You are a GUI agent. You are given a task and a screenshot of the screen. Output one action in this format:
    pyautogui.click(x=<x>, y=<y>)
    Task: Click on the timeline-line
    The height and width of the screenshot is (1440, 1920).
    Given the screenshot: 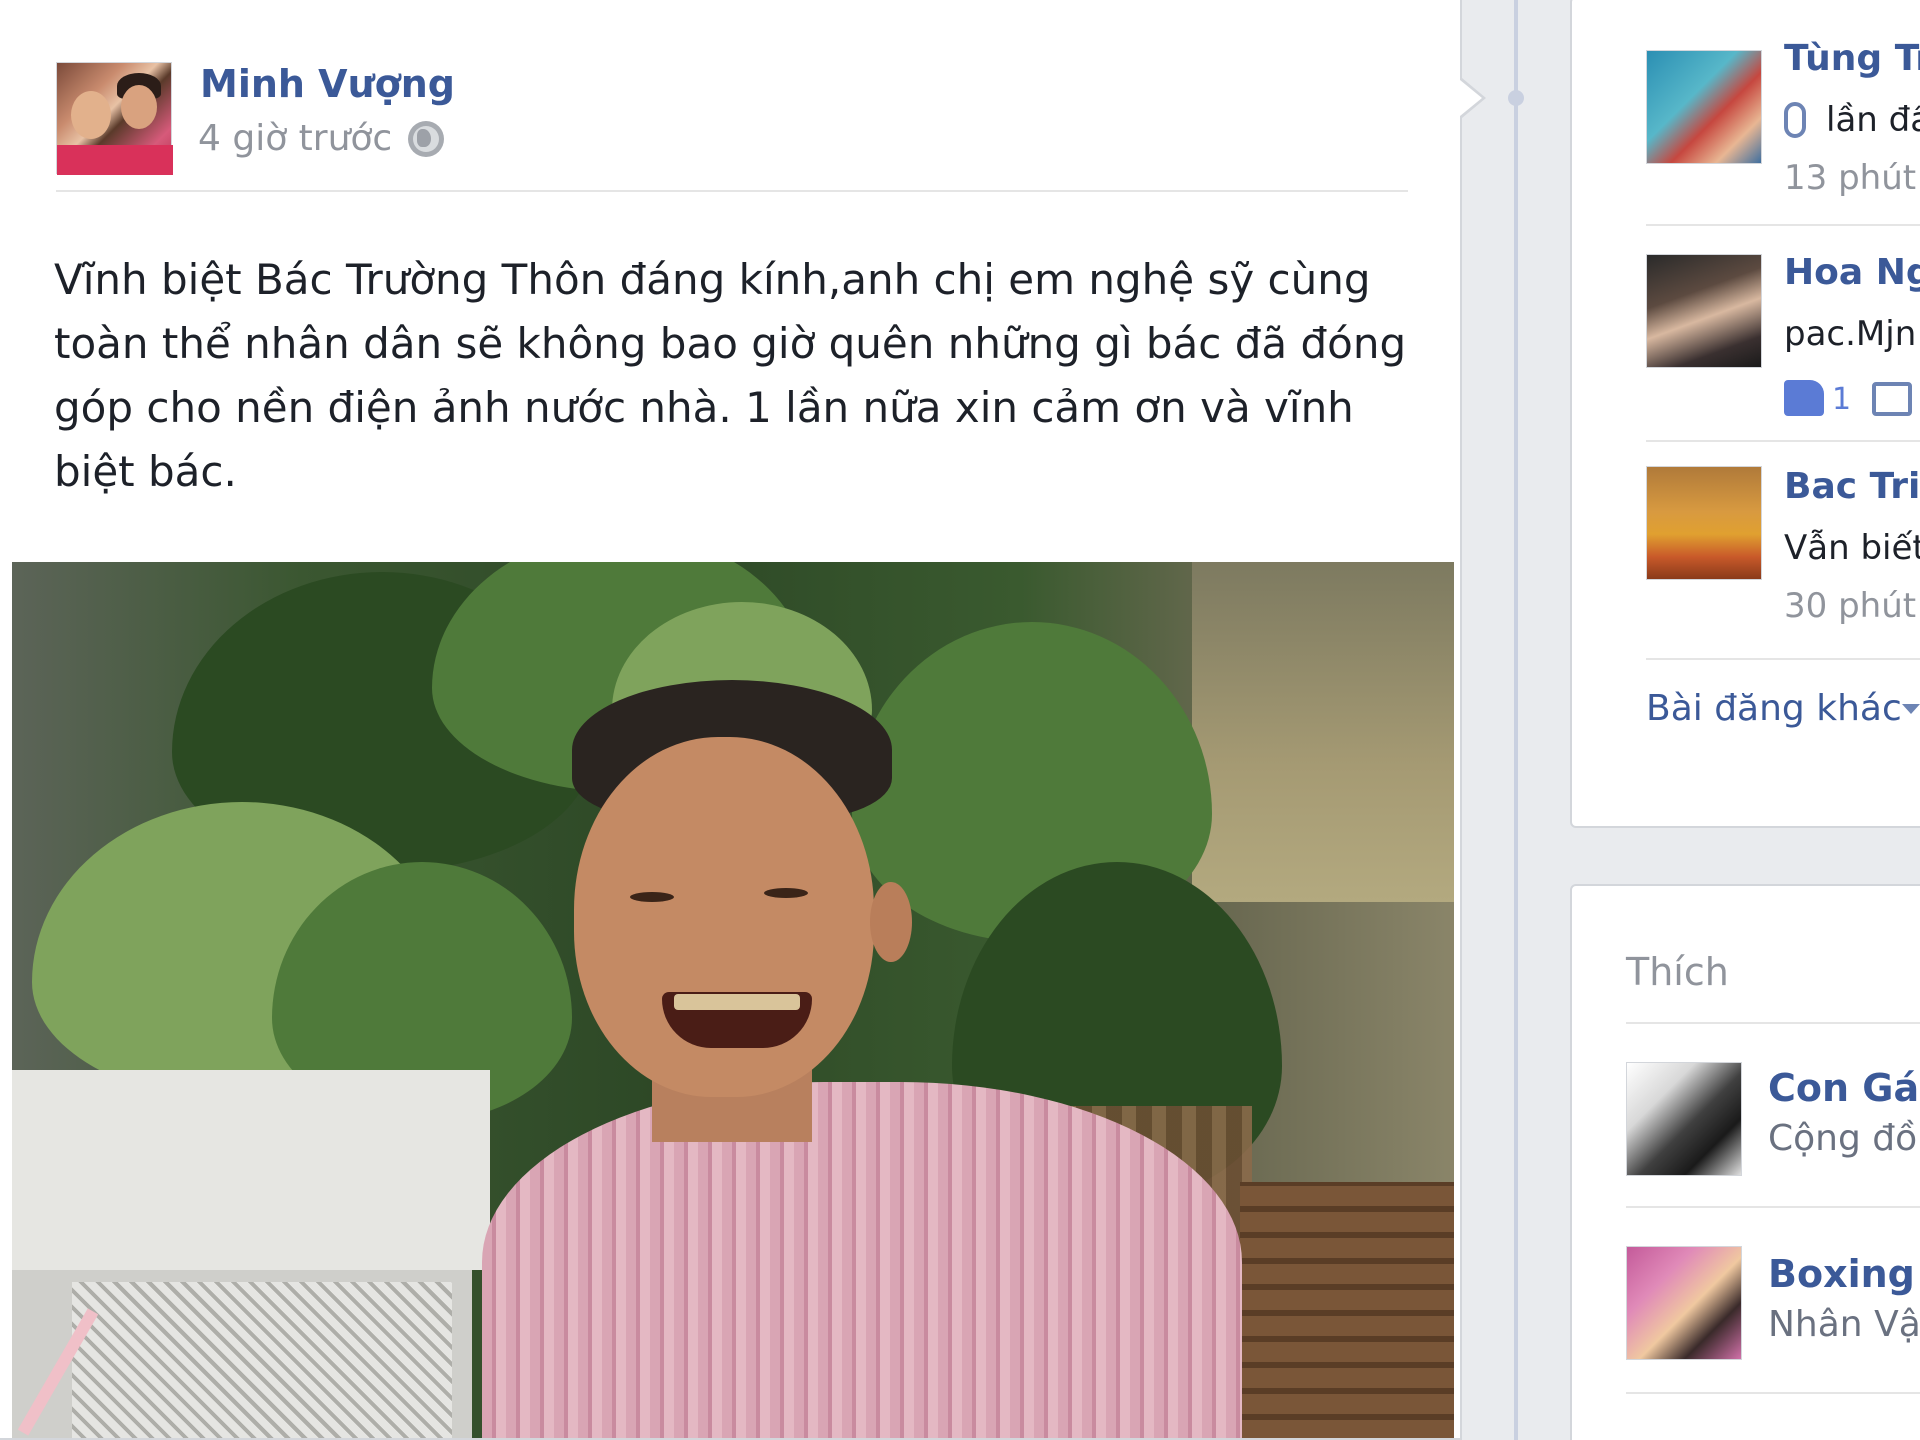 What is the action you would take?
    pyautogui.click(x=1516, y=720)
    